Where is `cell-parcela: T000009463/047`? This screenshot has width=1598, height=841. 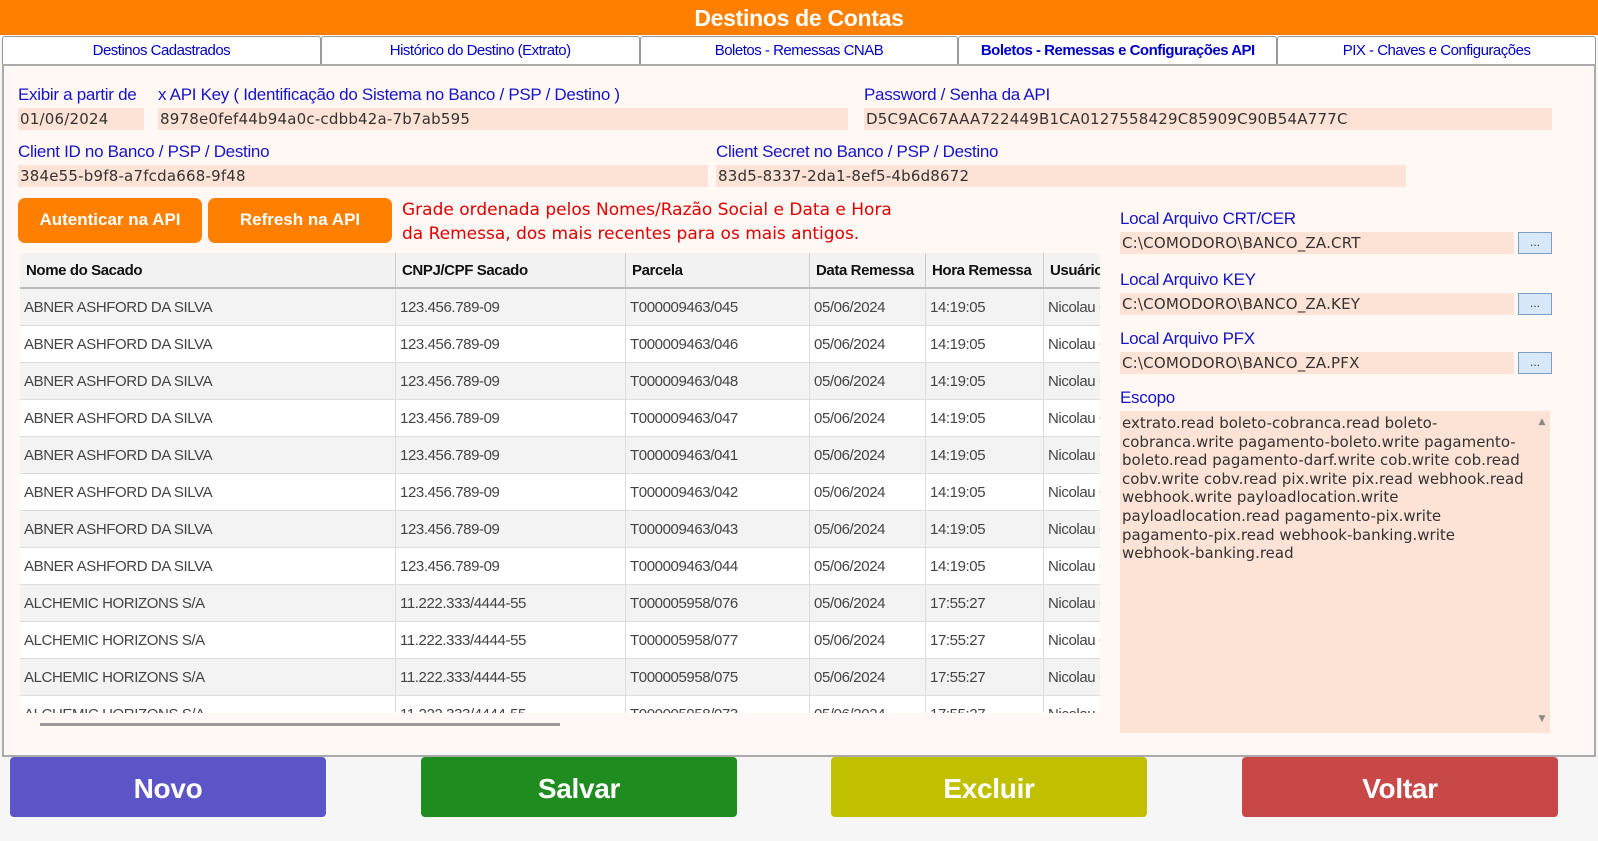
cell-parcela: T000009463/047 is located at coordinates (718, 418).